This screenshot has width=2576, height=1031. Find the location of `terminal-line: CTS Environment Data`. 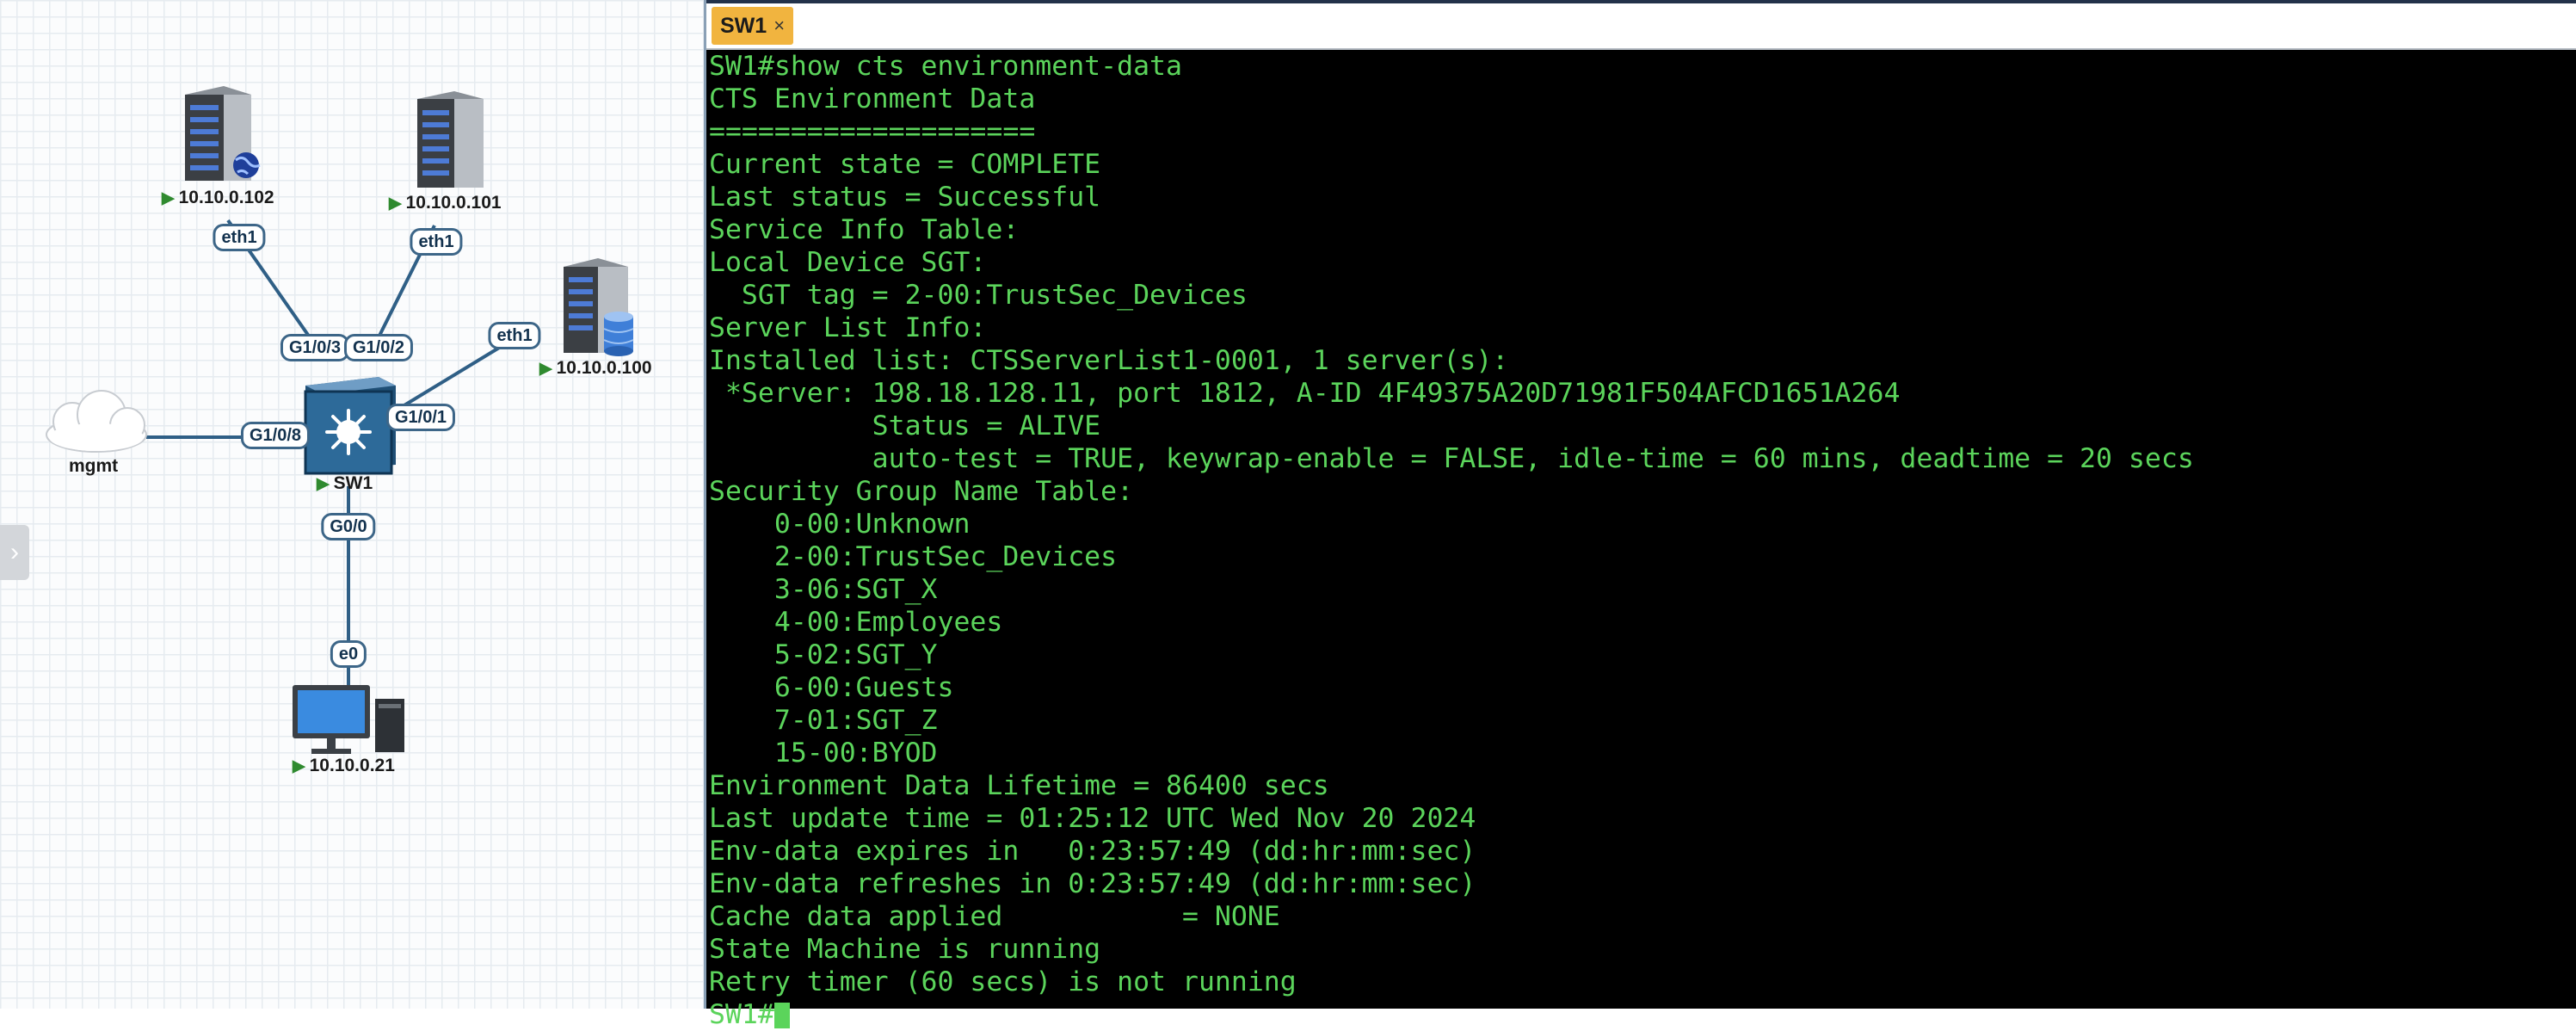

terminal-line: CTS Environment Data is located at coordinates (872, 98).